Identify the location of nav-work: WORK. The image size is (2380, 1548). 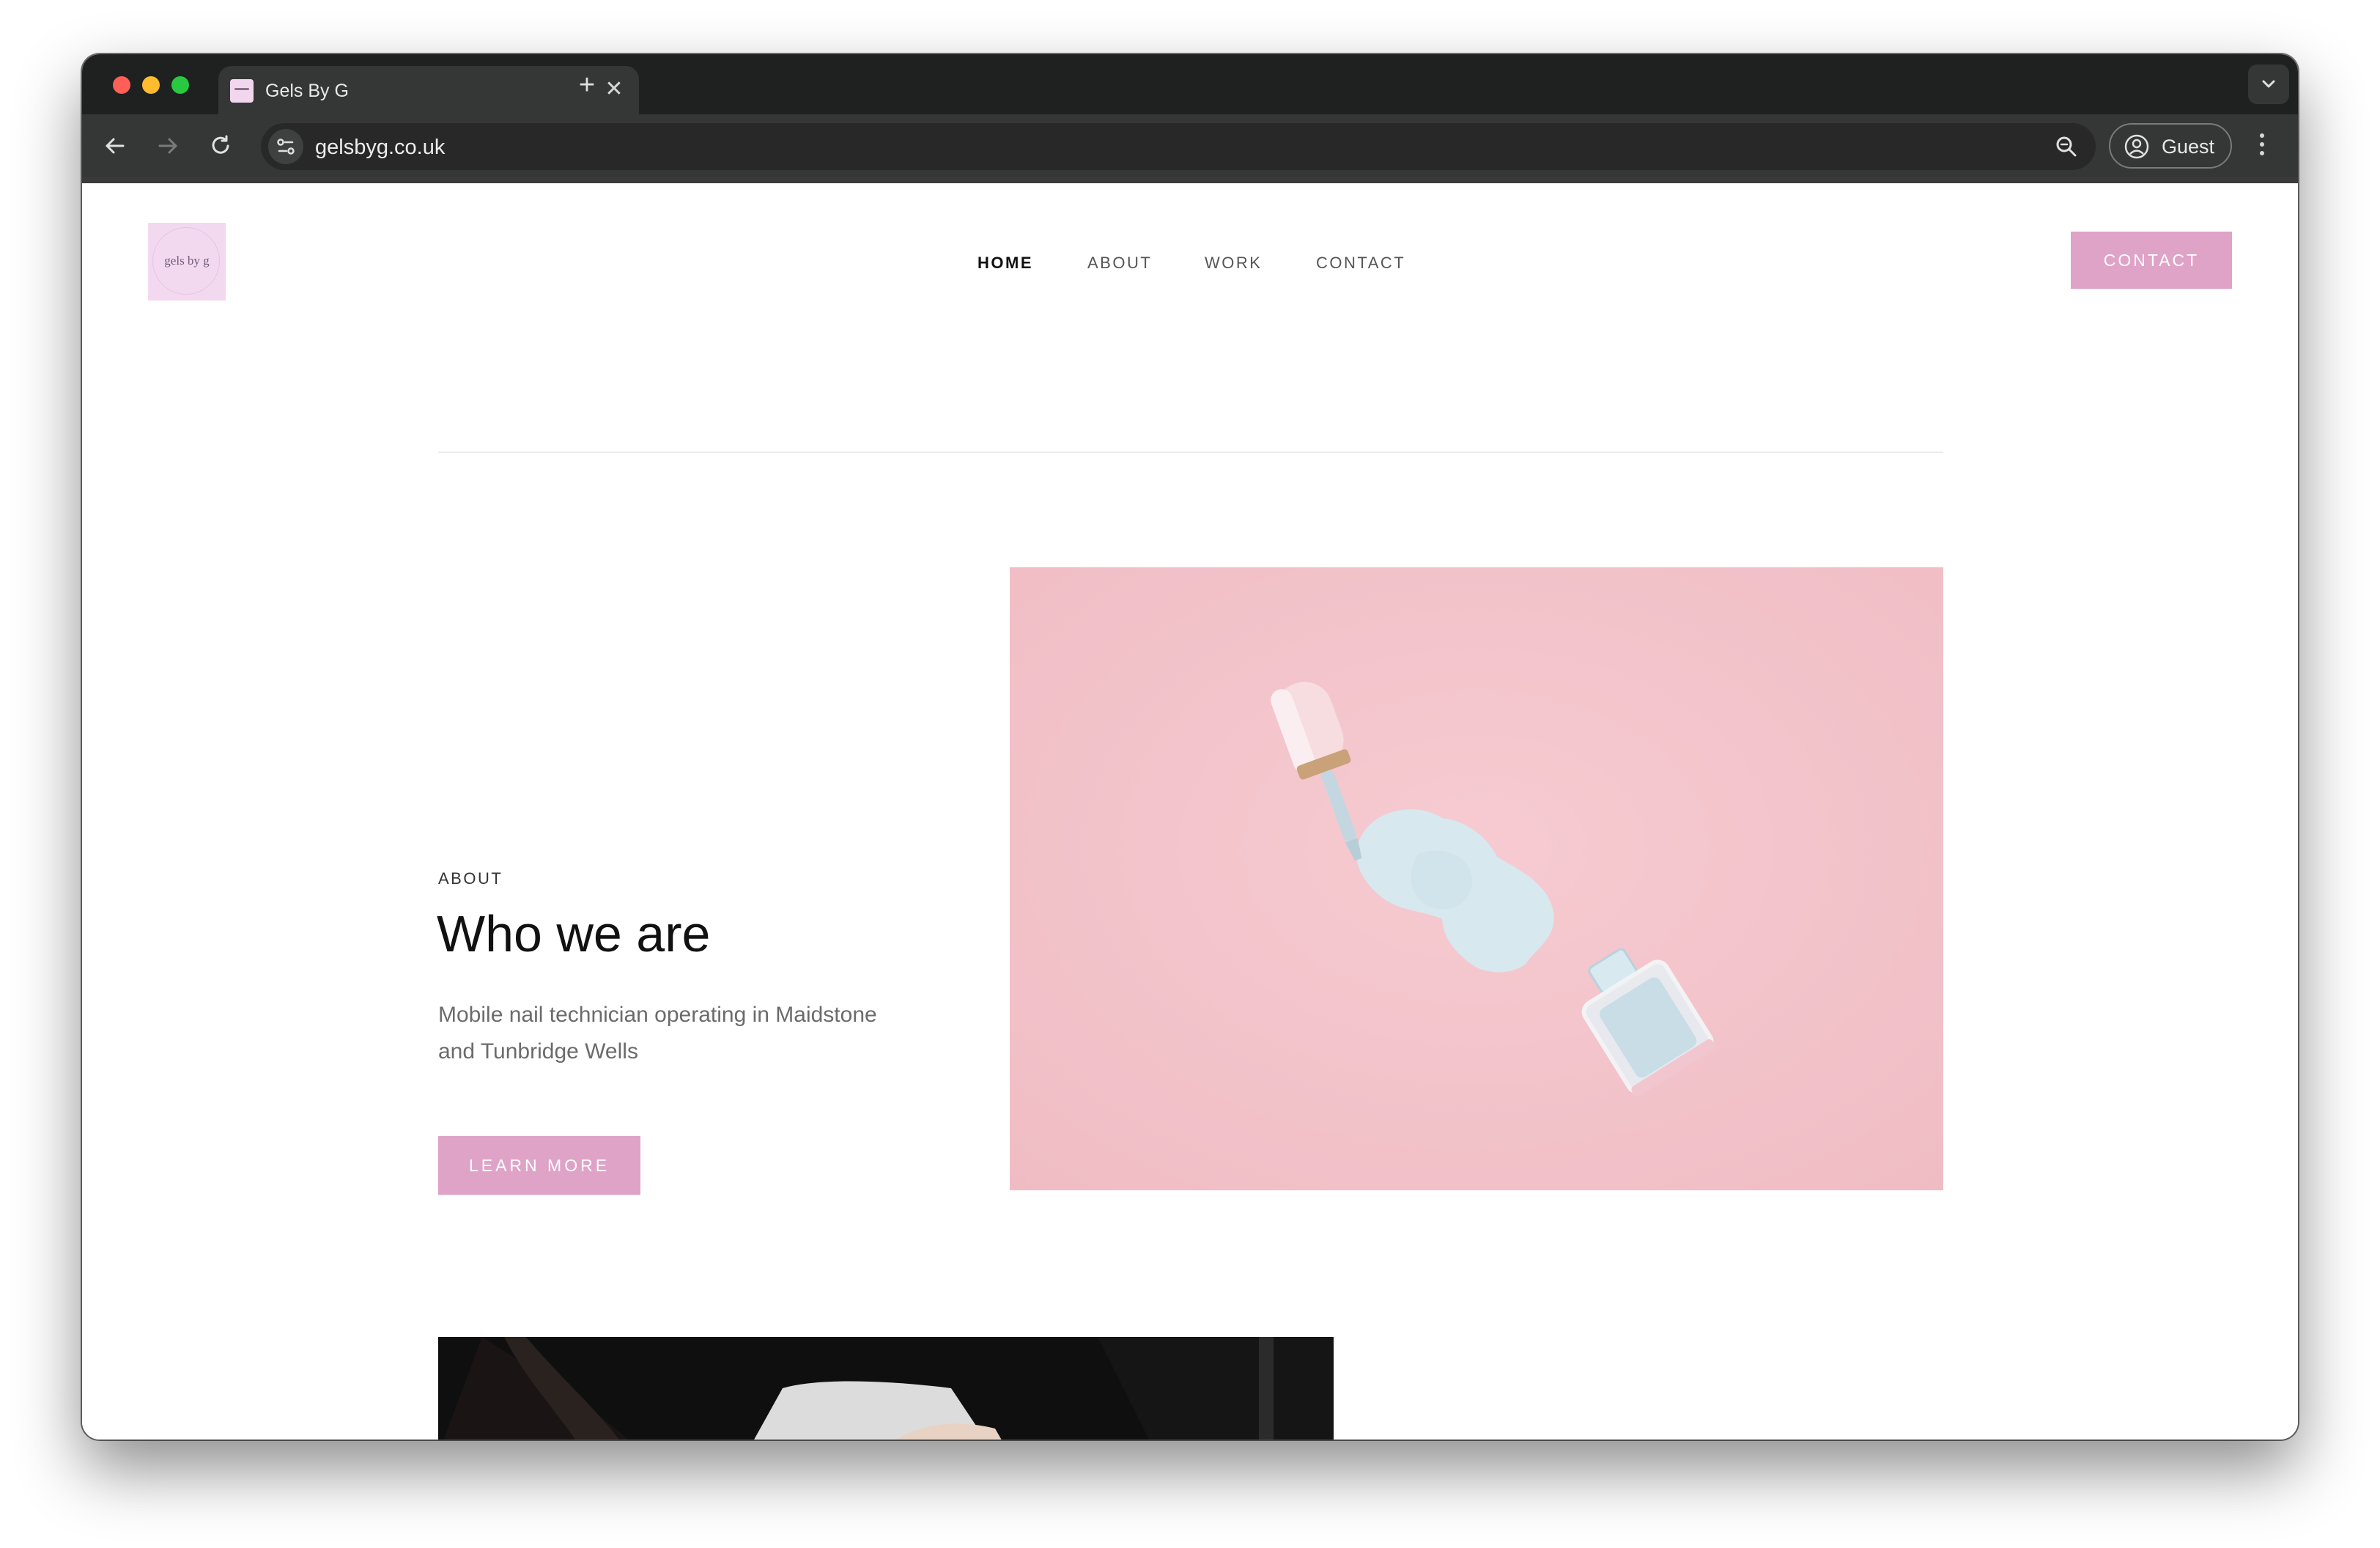
(1233, 263).